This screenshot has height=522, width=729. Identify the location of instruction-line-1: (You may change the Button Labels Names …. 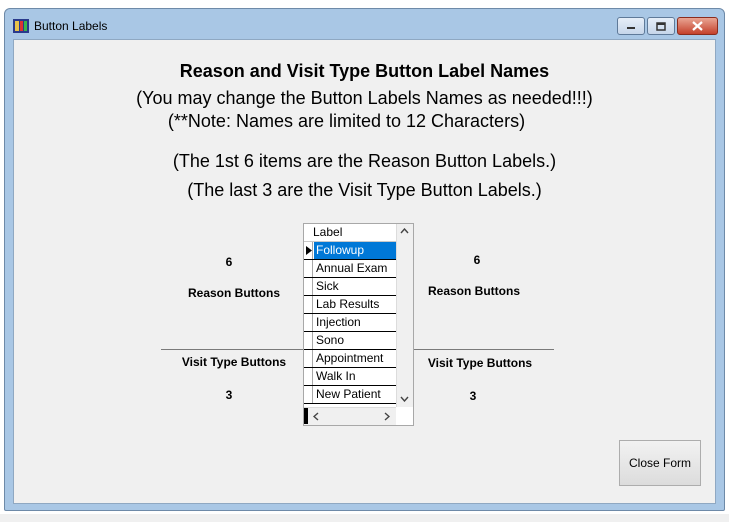
(364, 98).